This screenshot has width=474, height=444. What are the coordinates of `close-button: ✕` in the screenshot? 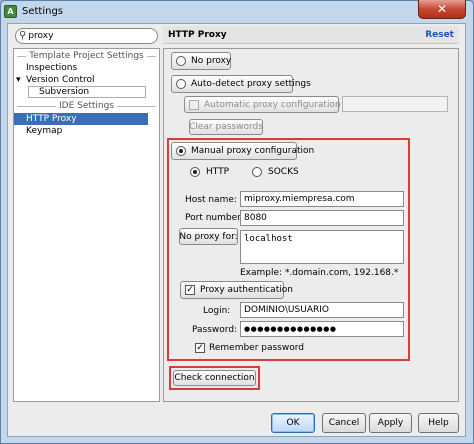 It's located at (442, 9).